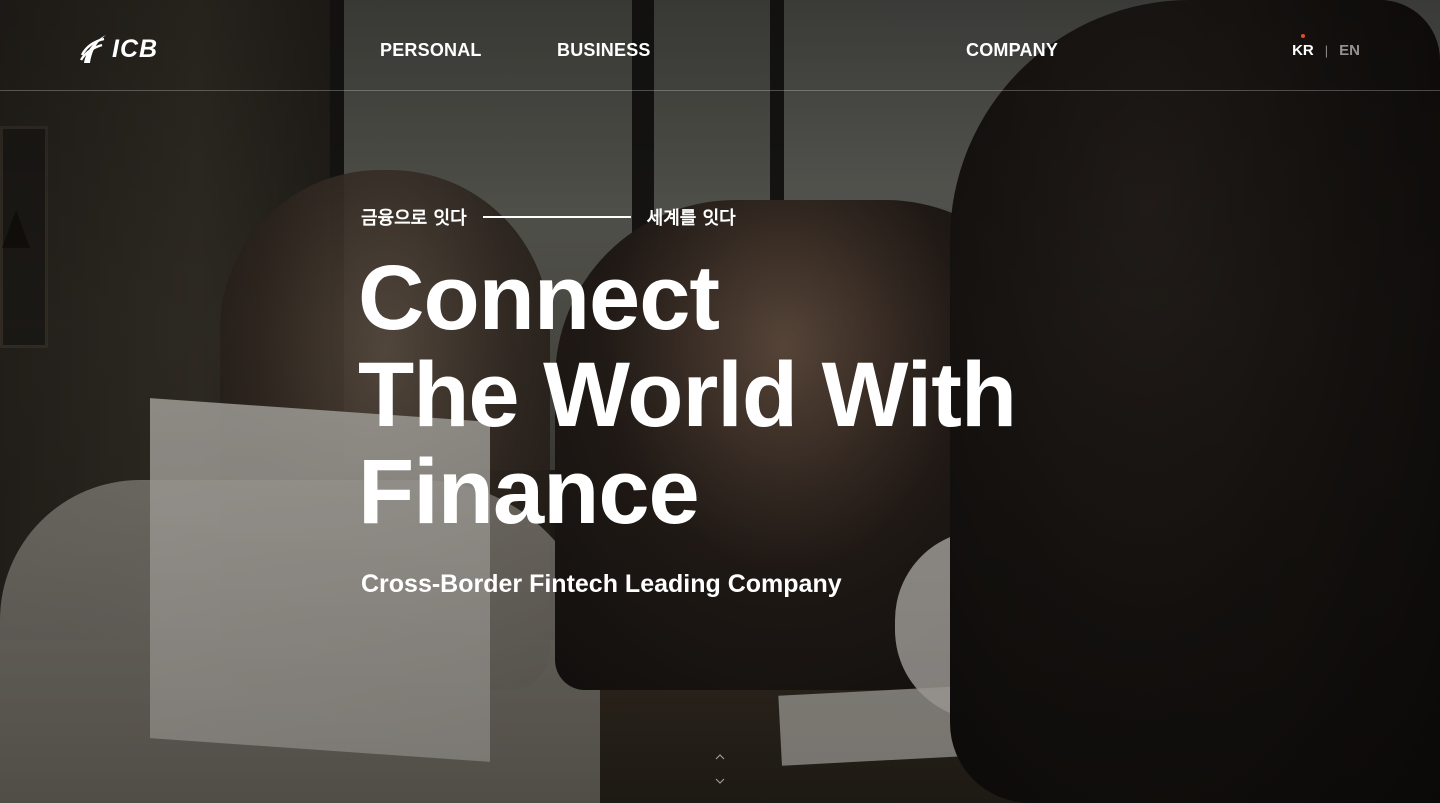 This screenshot has width=1440, height=803. I want to click on logo-text: ICB, so click(135, 48).